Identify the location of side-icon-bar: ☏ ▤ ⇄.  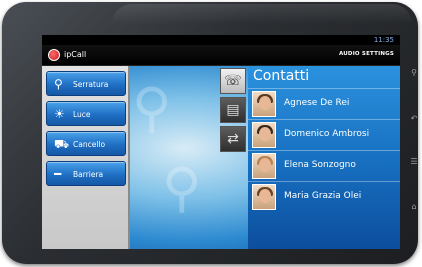
(233, 111).